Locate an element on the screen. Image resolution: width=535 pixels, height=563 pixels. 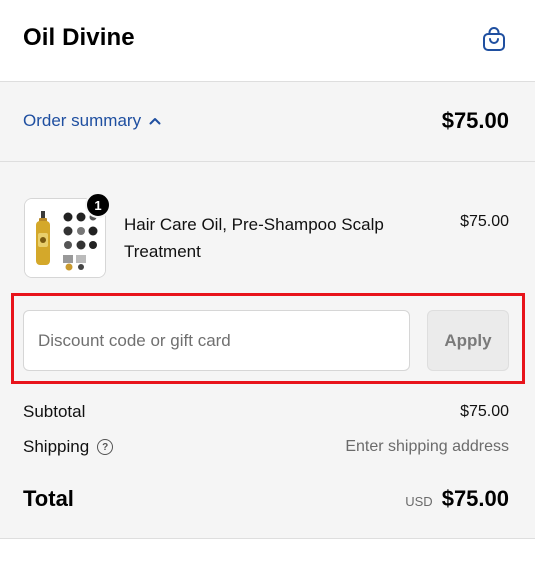
summary-total-price: $75.00 is located at coordinates (475, 120).